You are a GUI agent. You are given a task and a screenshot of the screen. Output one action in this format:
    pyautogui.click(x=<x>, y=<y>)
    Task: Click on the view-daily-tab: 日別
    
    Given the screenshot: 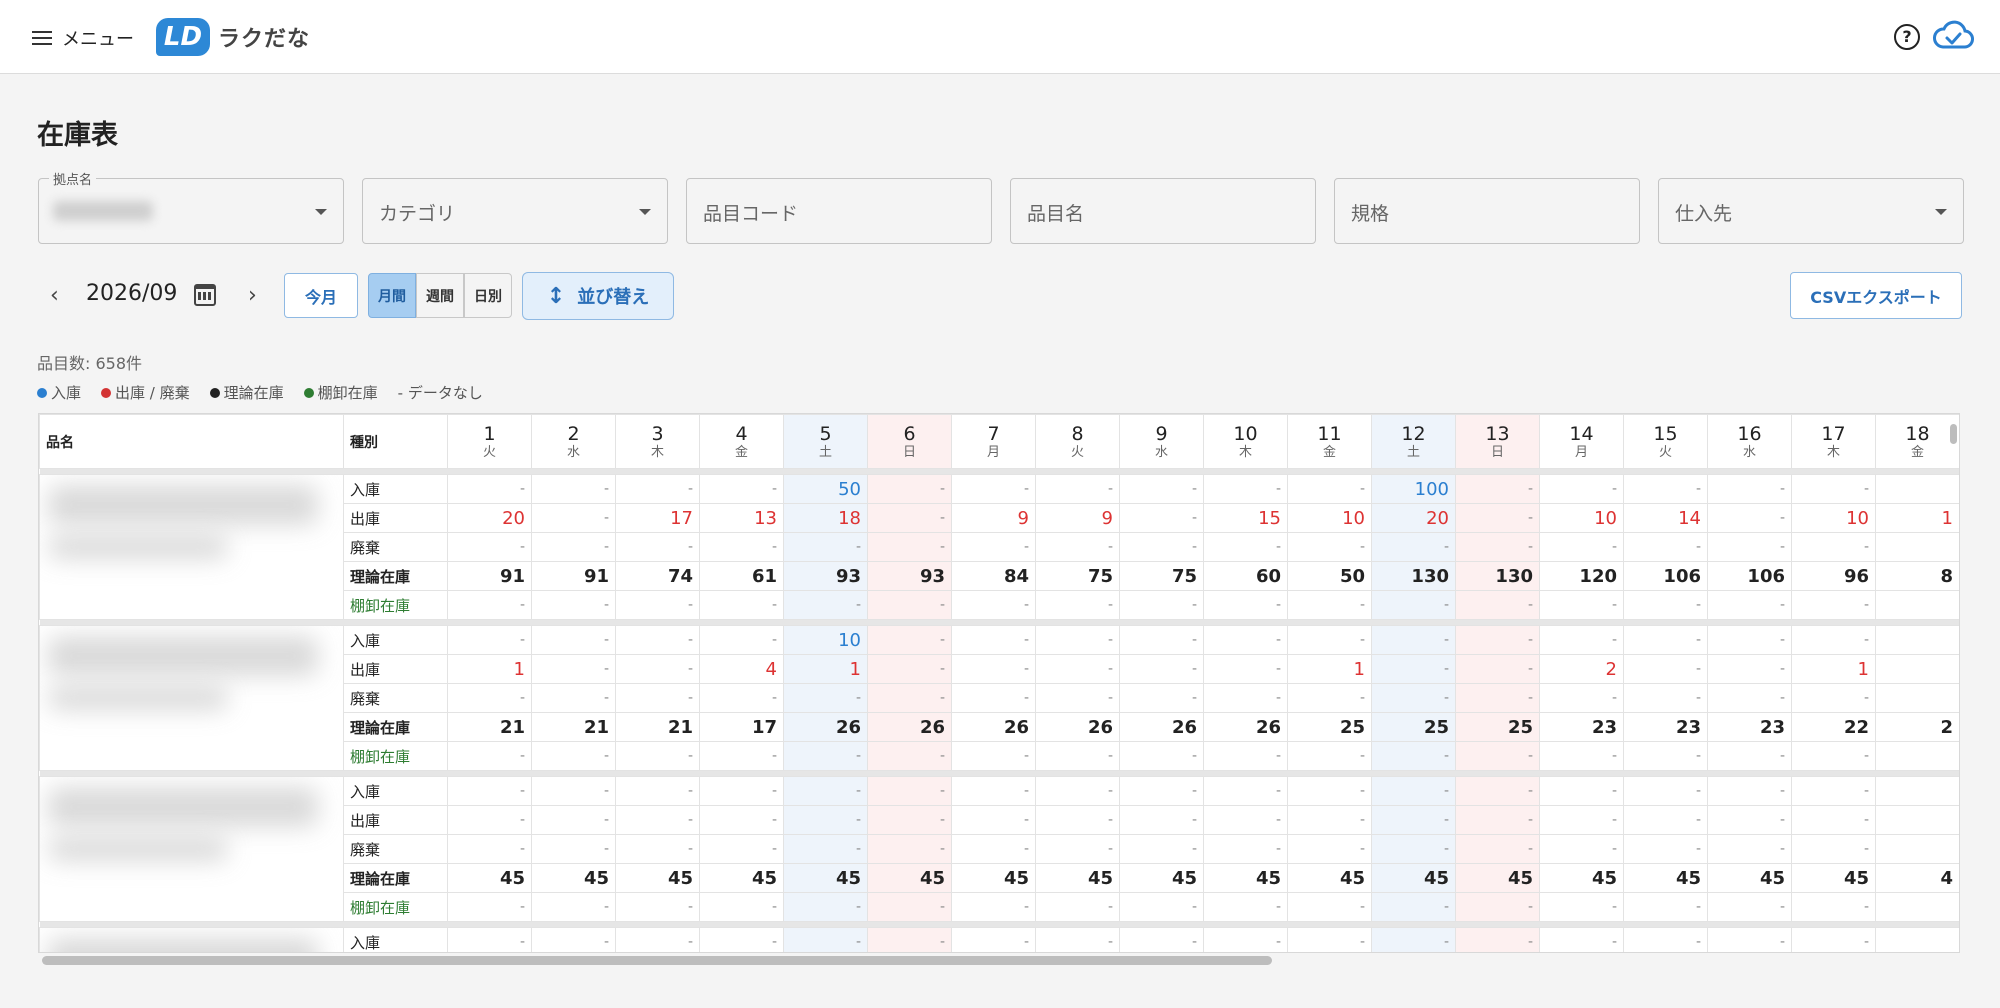 What is the action you would take?
    pyautogui.click(x=488, y=295)
    